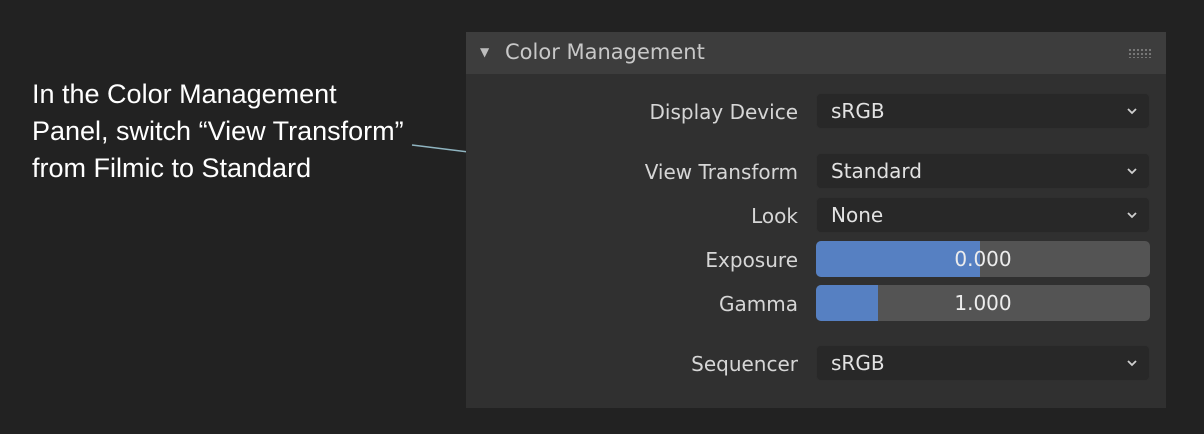  I want to click on panel-title: Color Management, so click(605, 52).